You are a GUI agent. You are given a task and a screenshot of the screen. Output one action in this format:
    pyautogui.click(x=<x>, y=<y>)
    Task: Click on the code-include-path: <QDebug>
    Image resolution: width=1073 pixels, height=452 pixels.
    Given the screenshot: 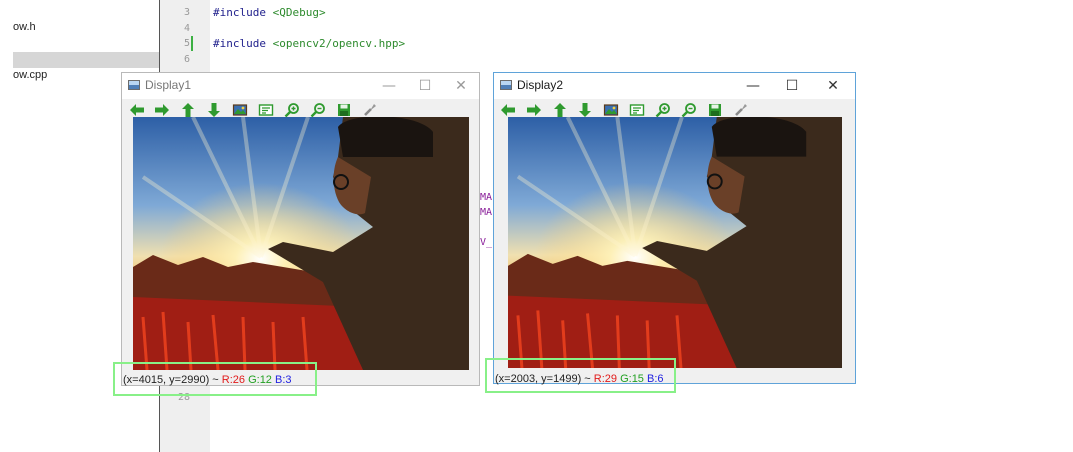 What is the action you would take?
    pyautogui.click(x=299, y=12)
    